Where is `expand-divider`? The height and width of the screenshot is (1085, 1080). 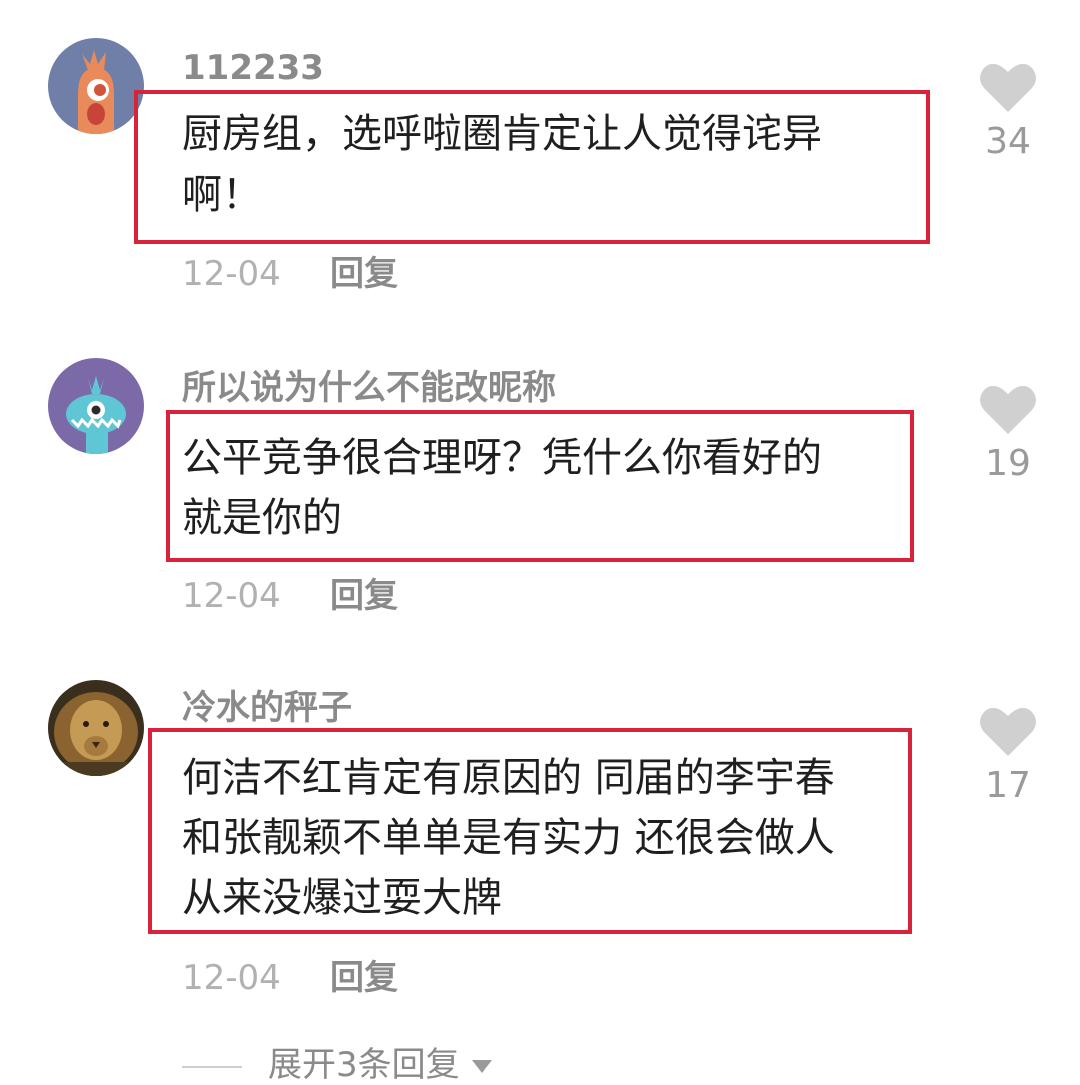
expand-divider is located at coordinates (212, 1066).